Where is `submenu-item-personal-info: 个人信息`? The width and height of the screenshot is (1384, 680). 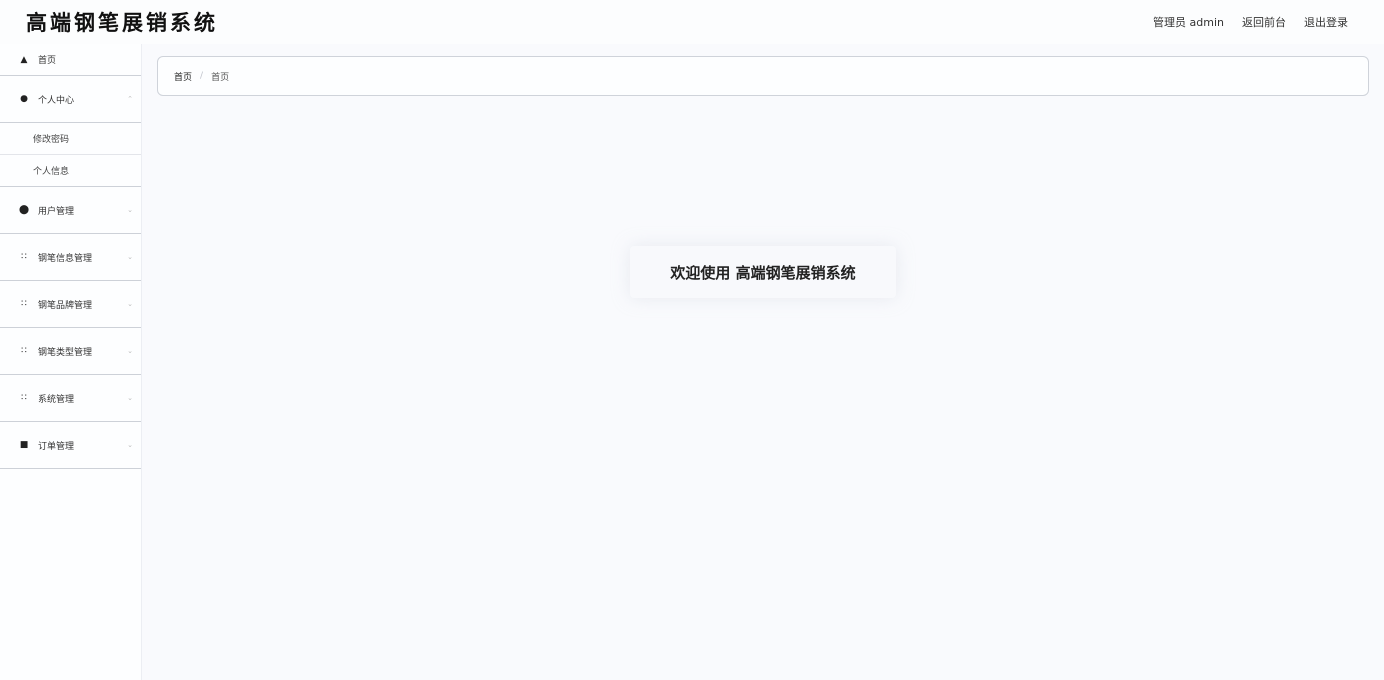
submenu-item-personal-info: 个人信息 is located at coordinates (70, 171).